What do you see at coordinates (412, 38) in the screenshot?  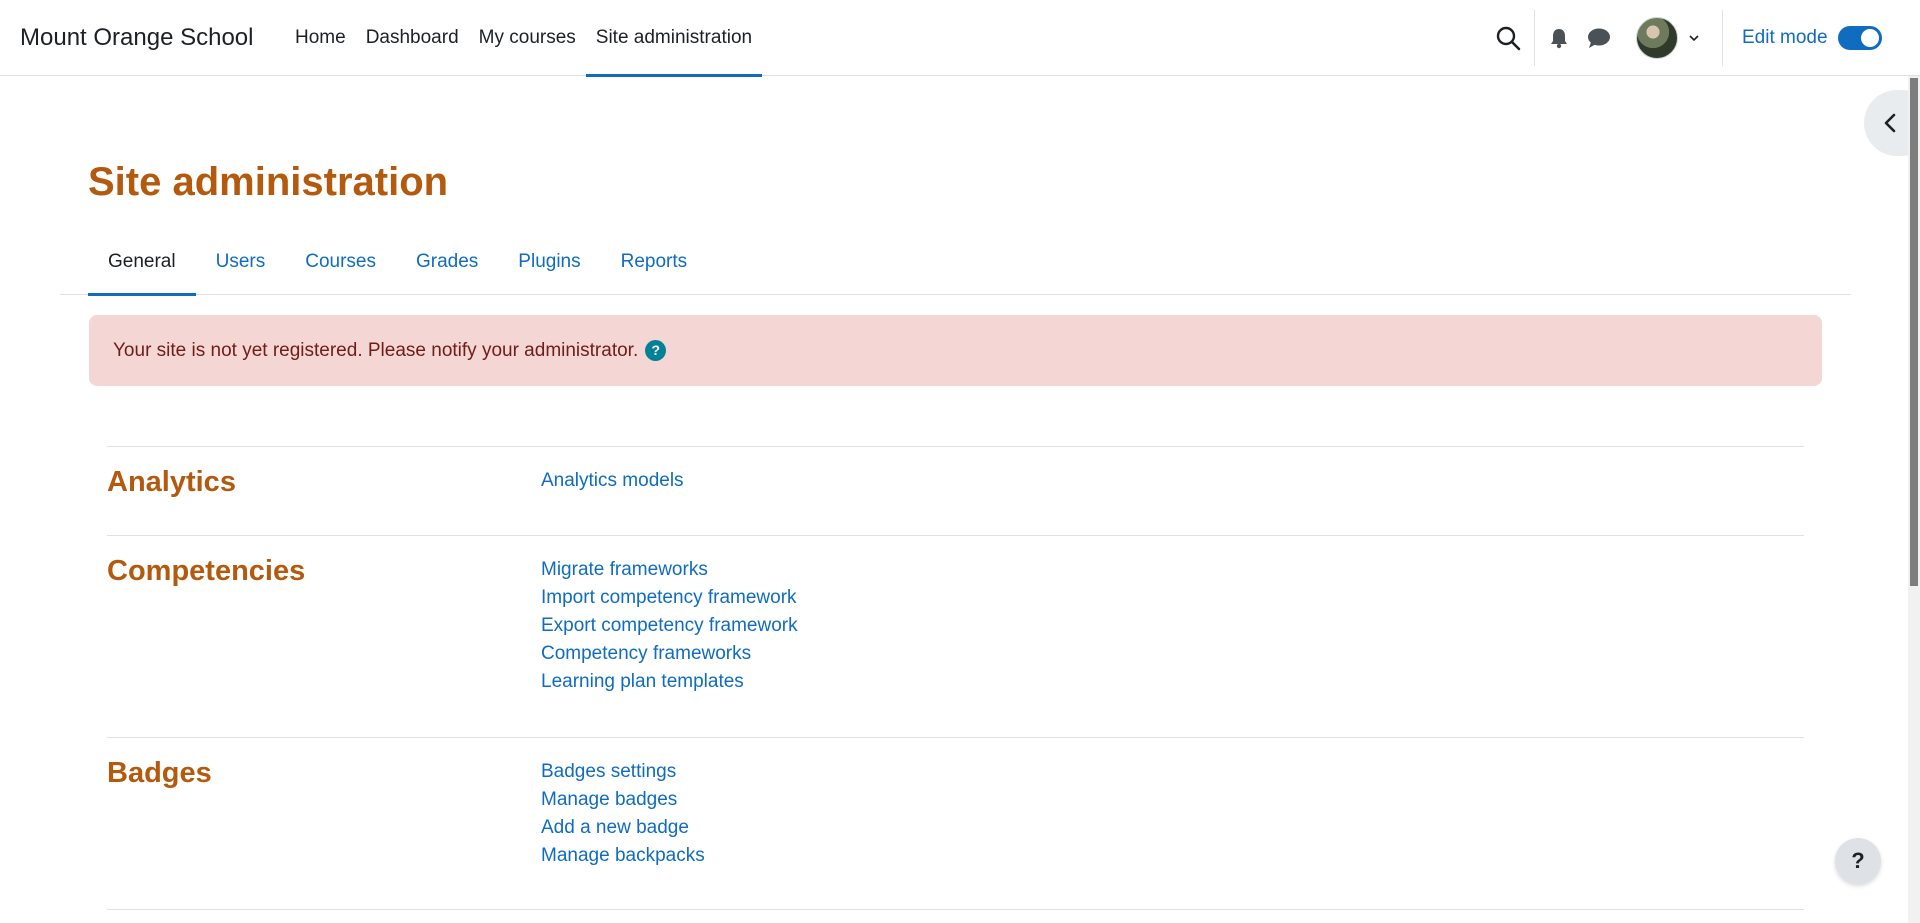 I see `nav-dashboard: Dashboard` at bounding box center [412, 38].